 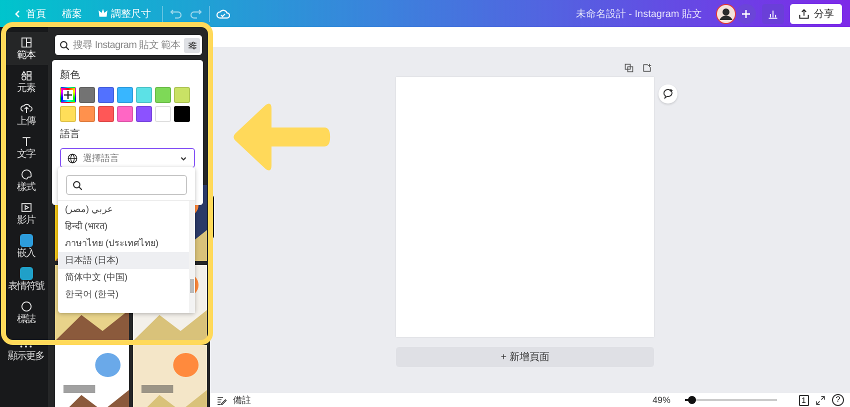 I want to click on upload-icon, so click(x=804, y=14).